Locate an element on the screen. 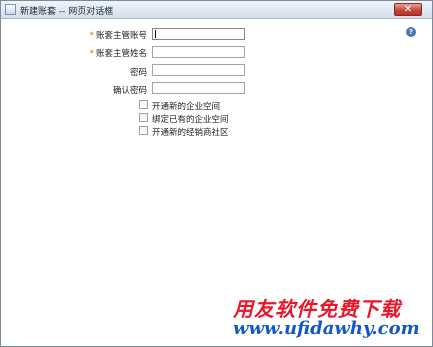 Image resolution: width=433 pixels, height=347 pixels. field-row-confirm-password: 确认密码 is located at coordinates (104, 89).